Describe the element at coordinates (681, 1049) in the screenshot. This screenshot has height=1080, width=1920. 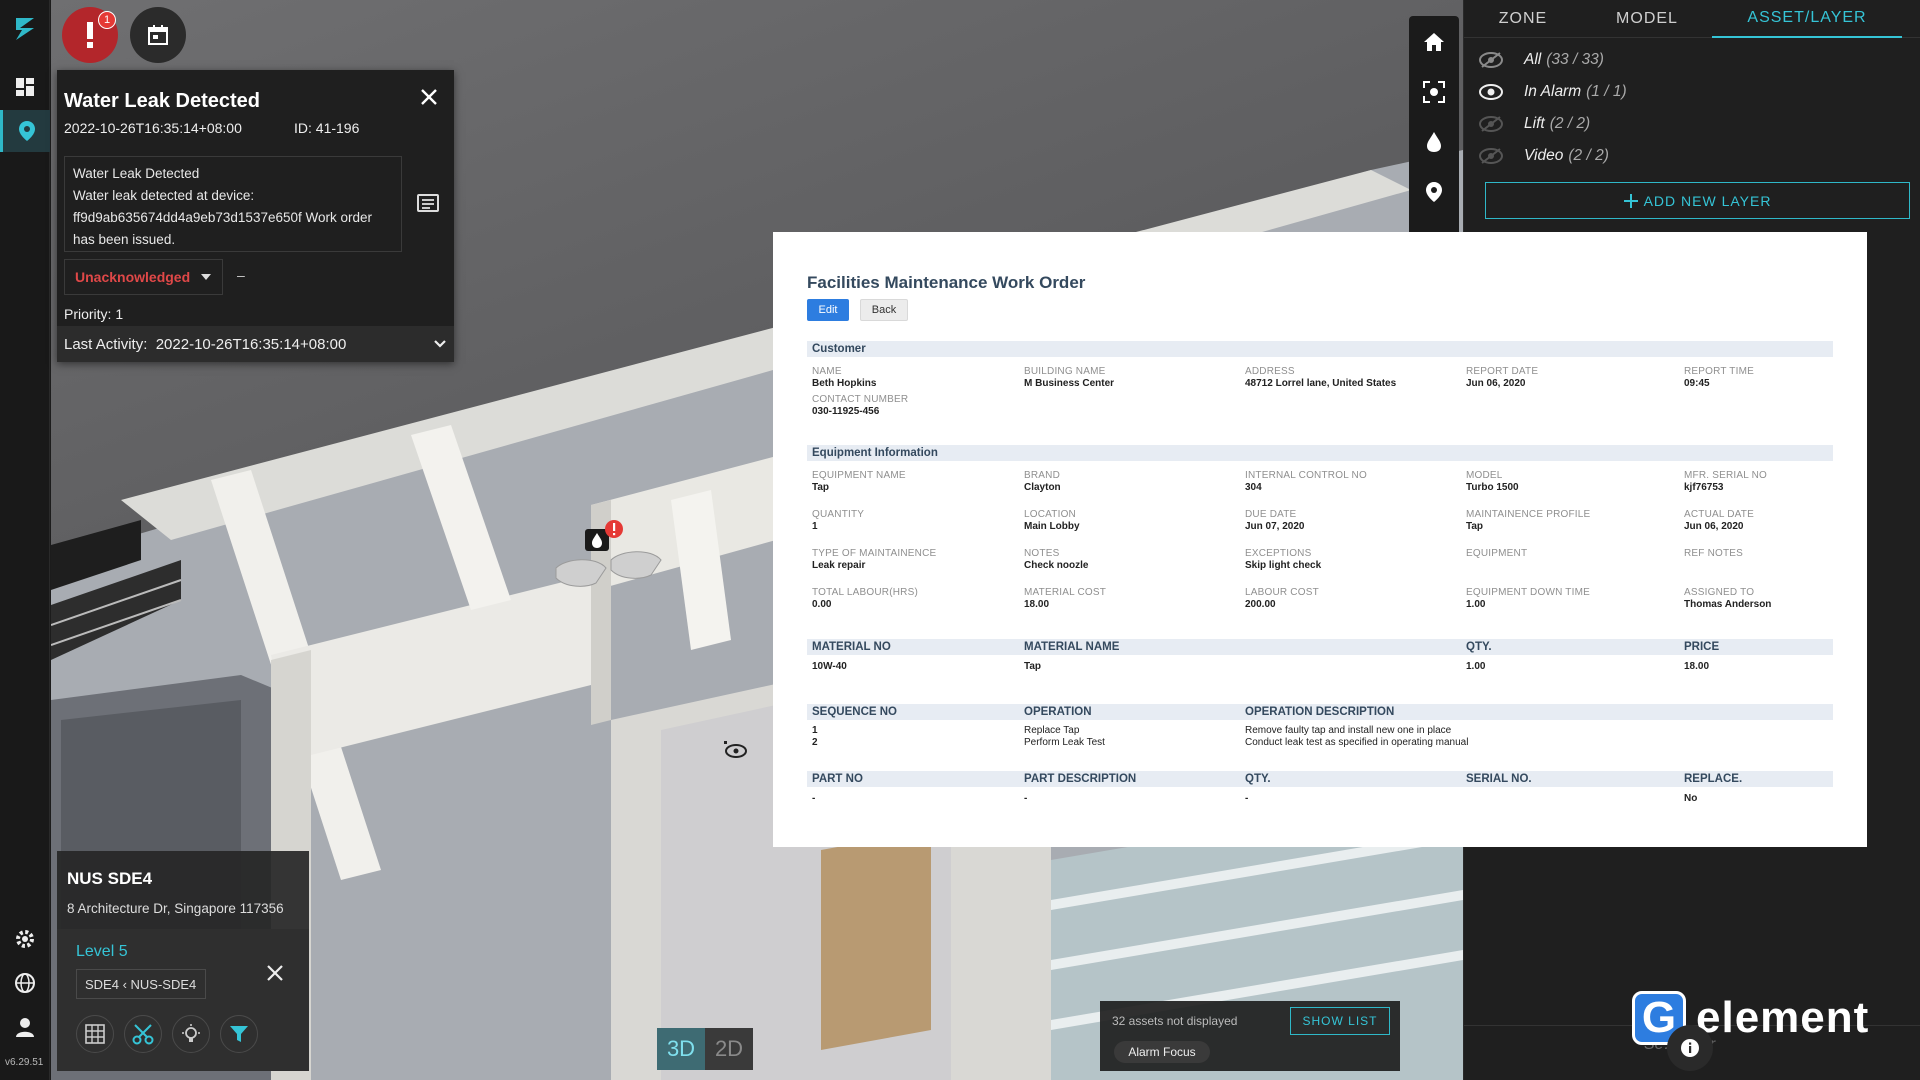
I see `3d-view-button: 3D` at that location.